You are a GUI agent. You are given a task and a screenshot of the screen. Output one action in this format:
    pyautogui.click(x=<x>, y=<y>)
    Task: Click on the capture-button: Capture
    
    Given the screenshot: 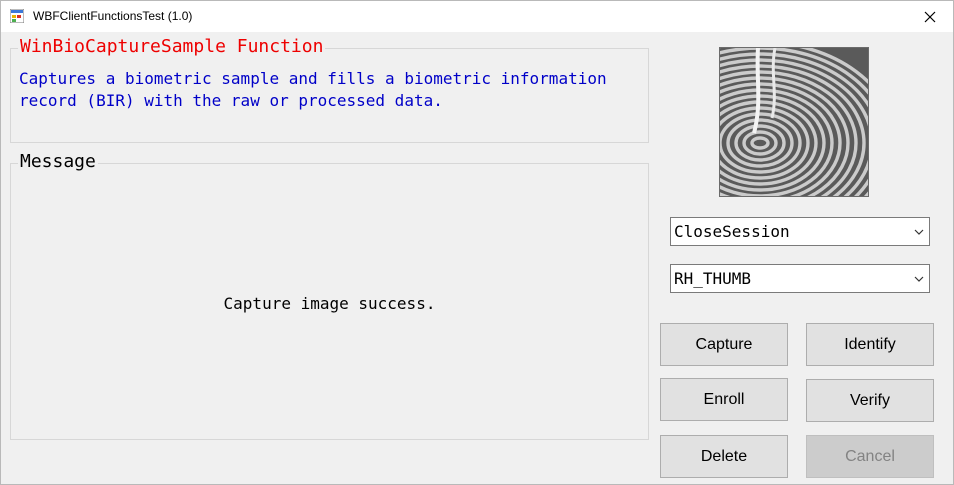 What is the action you would take?
    pyautogui.click(x=724, y=344)
    